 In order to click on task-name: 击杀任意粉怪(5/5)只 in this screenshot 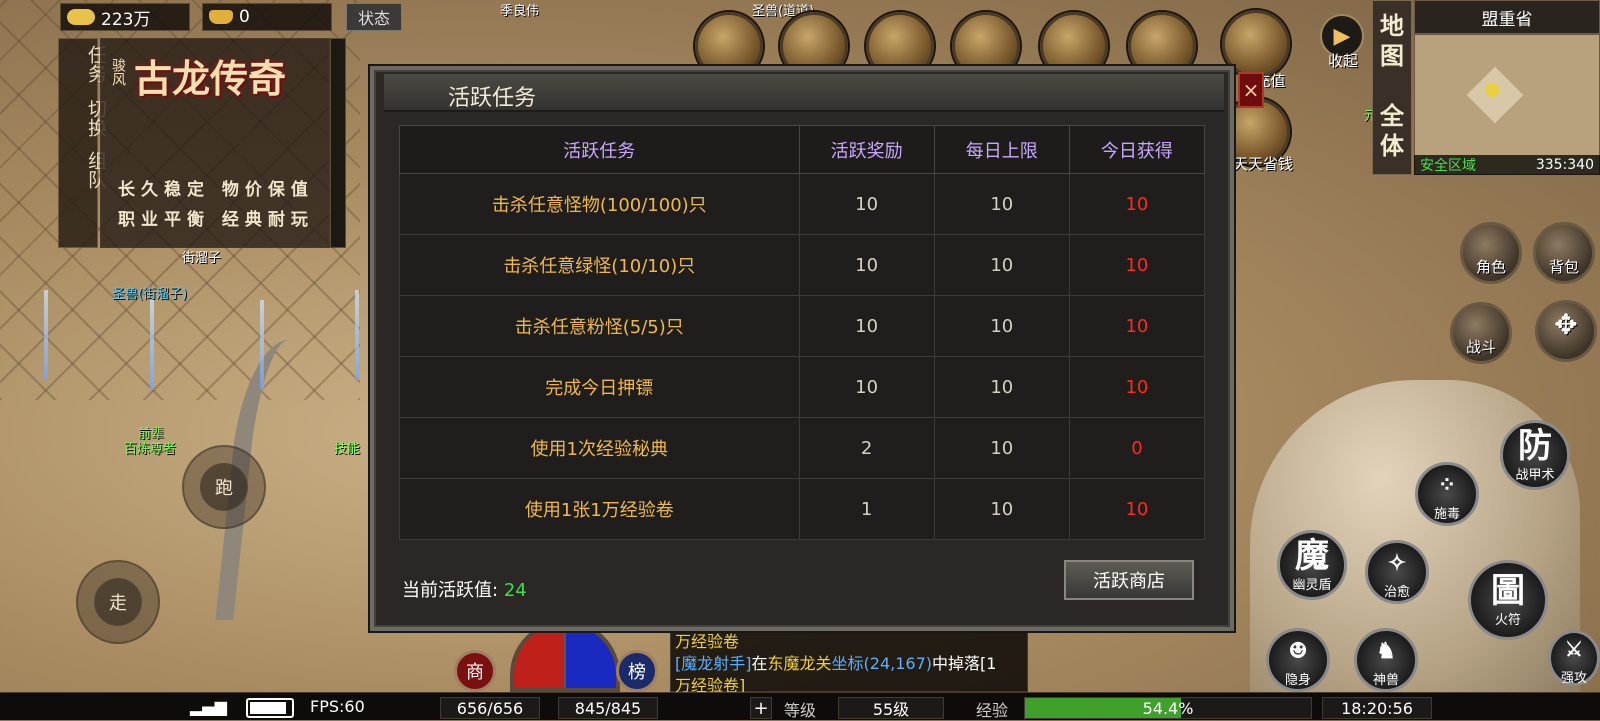, I will do `click(599, 326)`.